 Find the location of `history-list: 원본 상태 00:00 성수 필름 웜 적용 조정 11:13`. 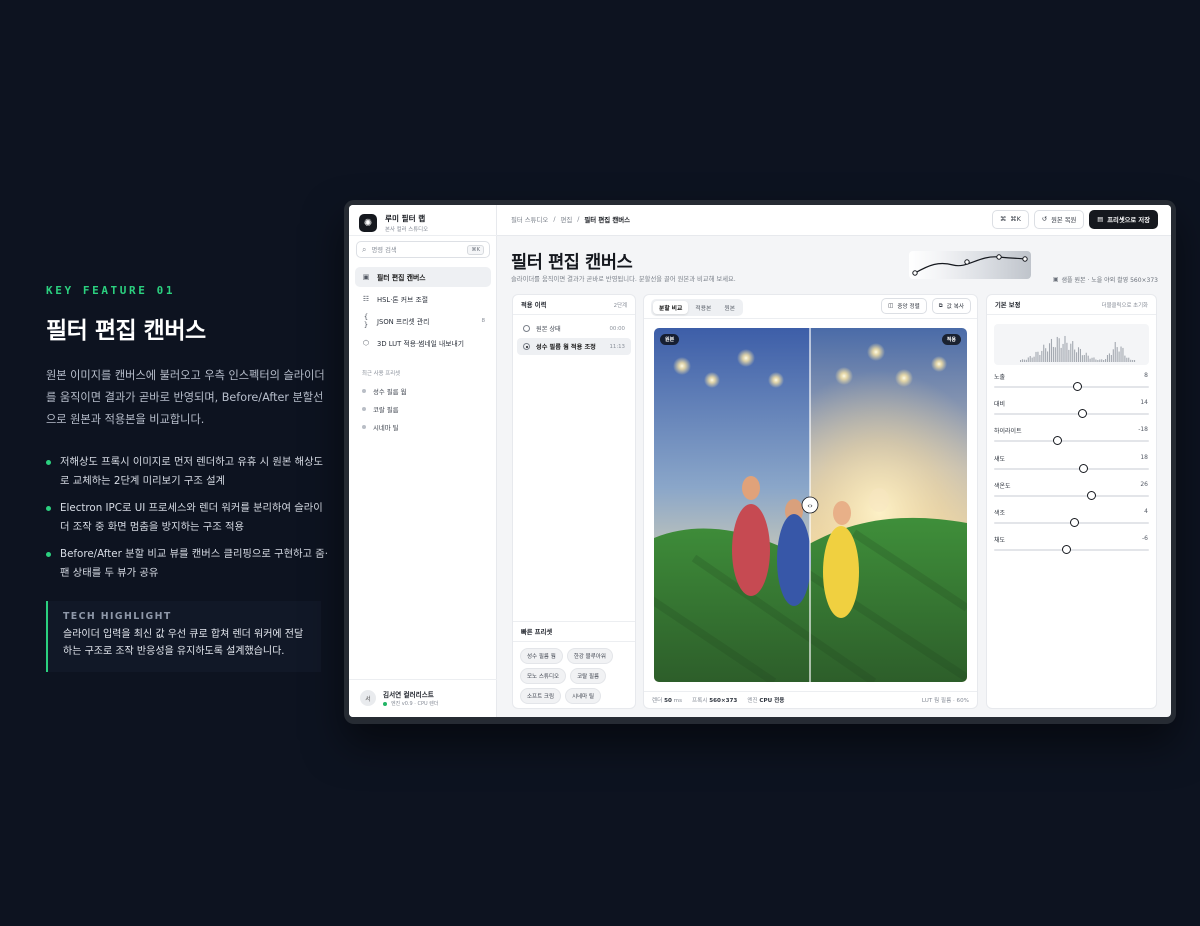

history-list: 원본 상태 00:00 성수 필름 웜 적용 조정 11:13 is located at coordinates (574, 338).